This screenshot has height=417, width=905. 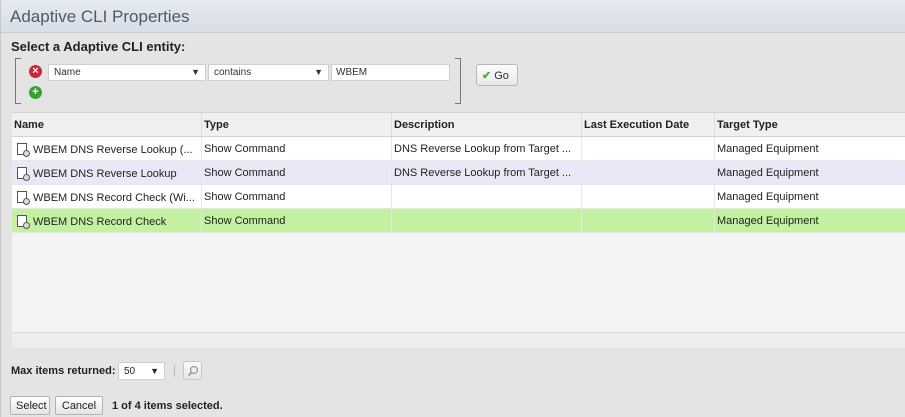 I want to click on filter-operator-value: contains, so click(x=233, y=72).